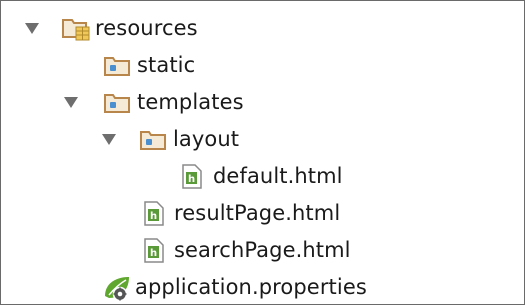  What do you see at coordinates (76, 30) in the screenshot?
I see `resources-folder-icon` at bounding box center [76, 30].